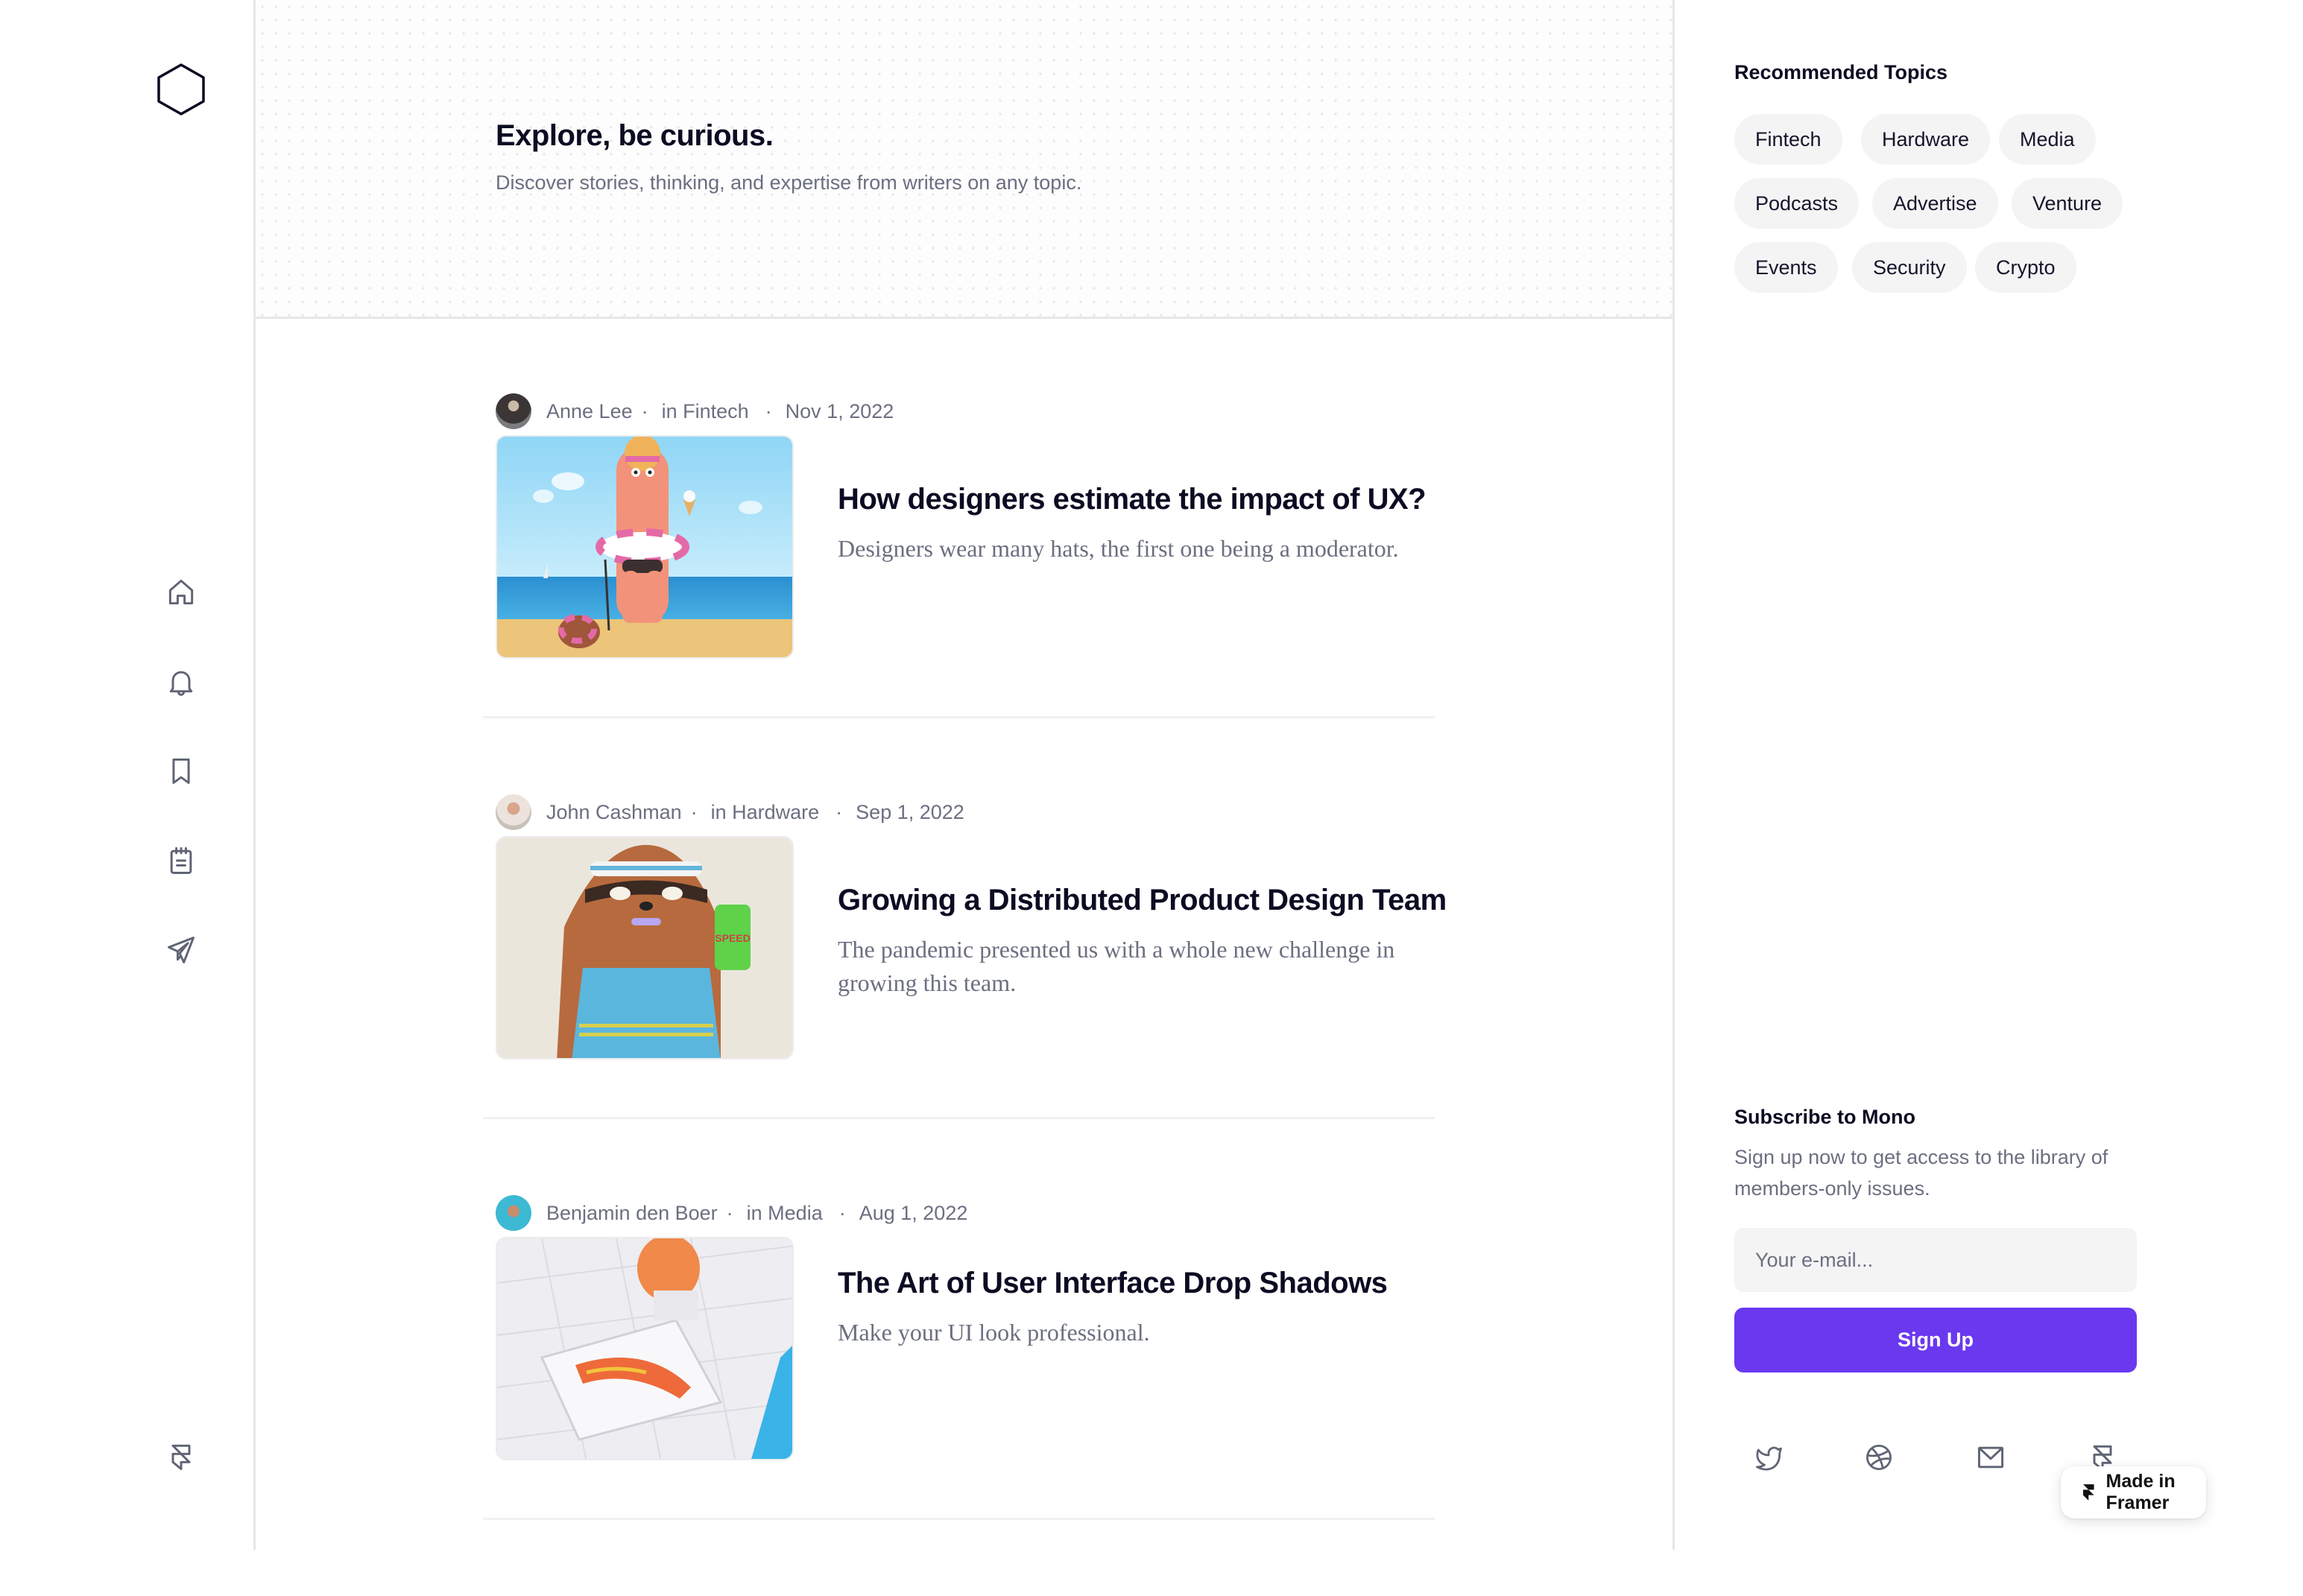 This screenshot has height=1596, width=2303. Describe the element at coordinates (1824, 1117) in the screenshot. I see `subscribe-heading: Subscribe to Mono` at that location.